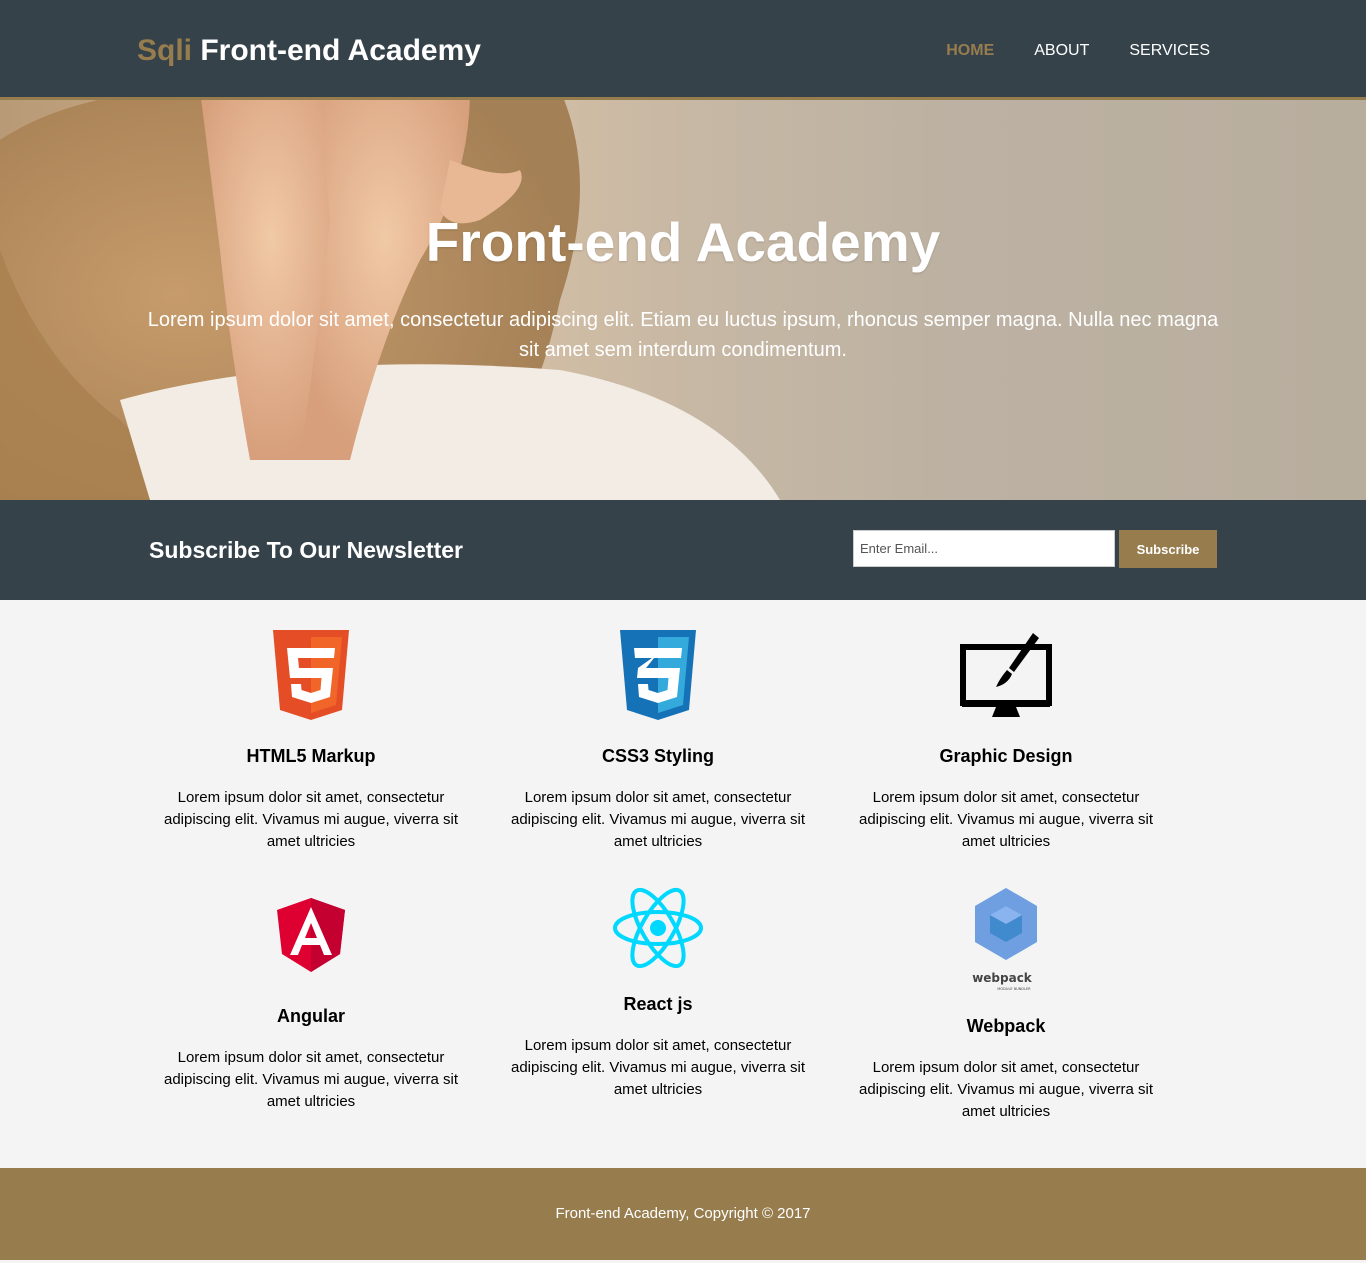 The width and height of the screenshot is (1366, 1263). What do you see at coordinates (658, 756) in the screenshot?
I see `feature-title: CSS3 Styling` at bounding box center [658, 756].